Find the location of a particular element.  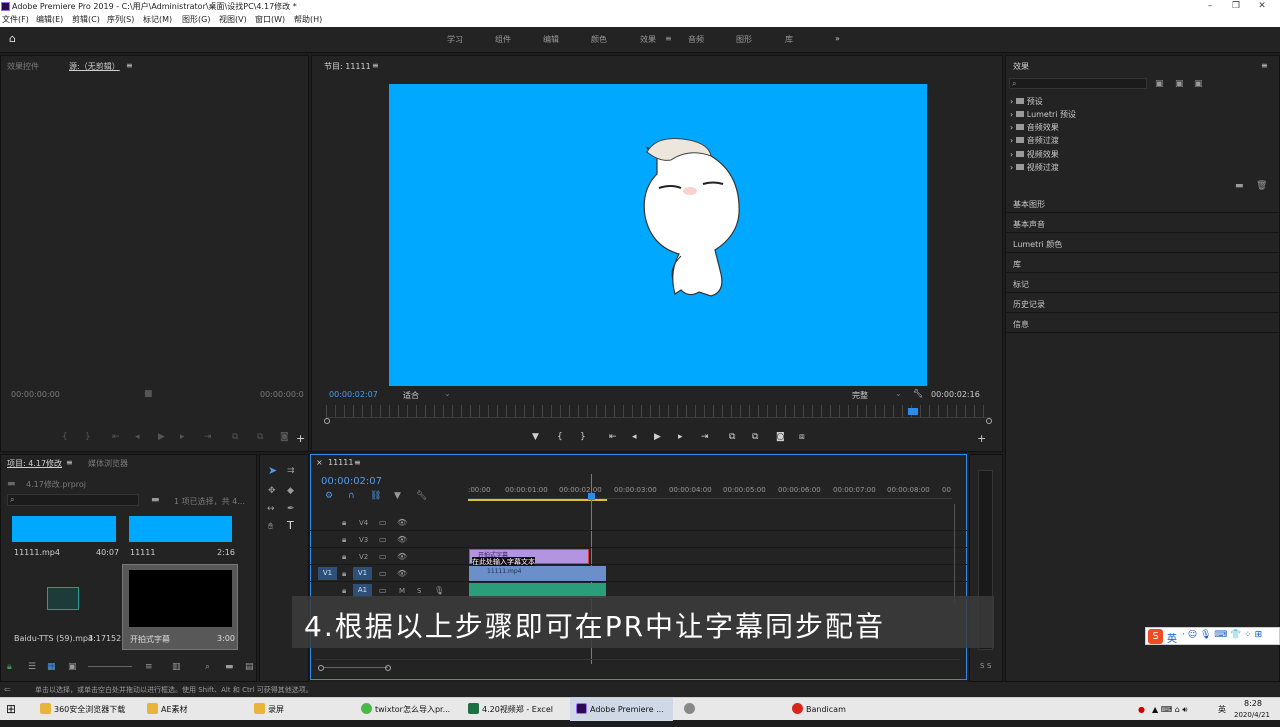

timeline-close-icon: × is located at coordinates (319, 462).